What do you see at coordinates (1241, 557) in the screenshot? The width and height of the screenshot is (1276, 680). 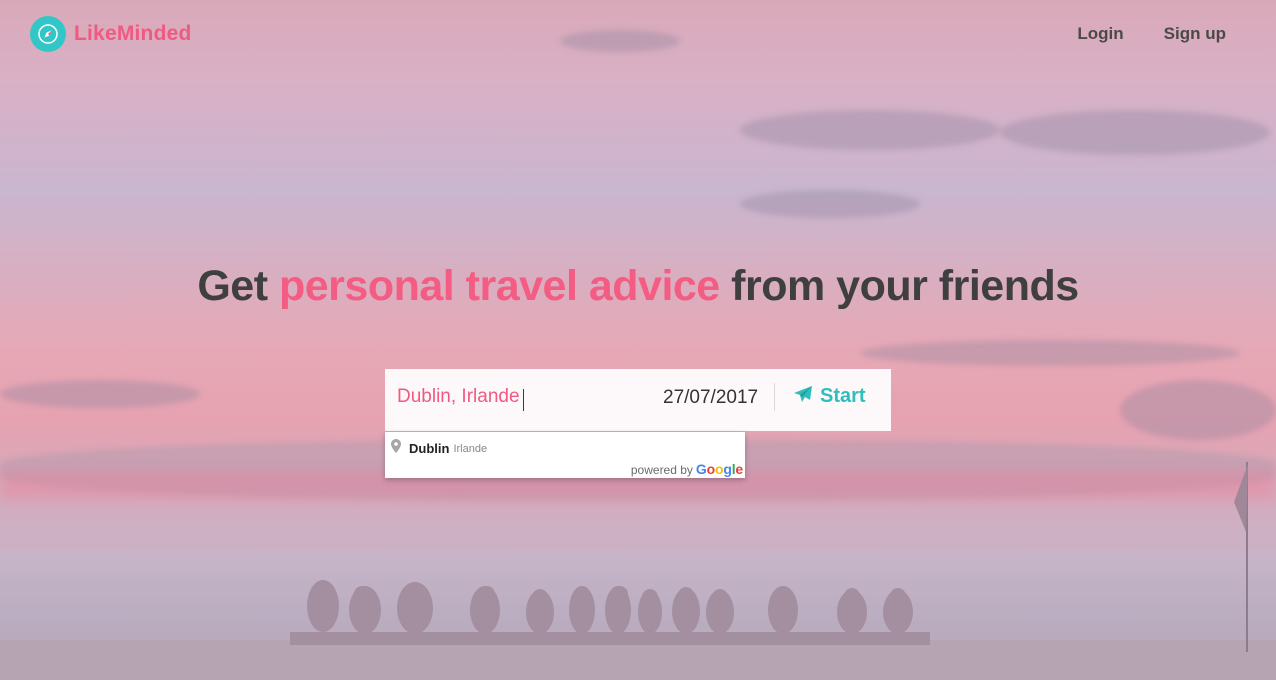 I see `beach-flag` at bounding box center [1241, 557].